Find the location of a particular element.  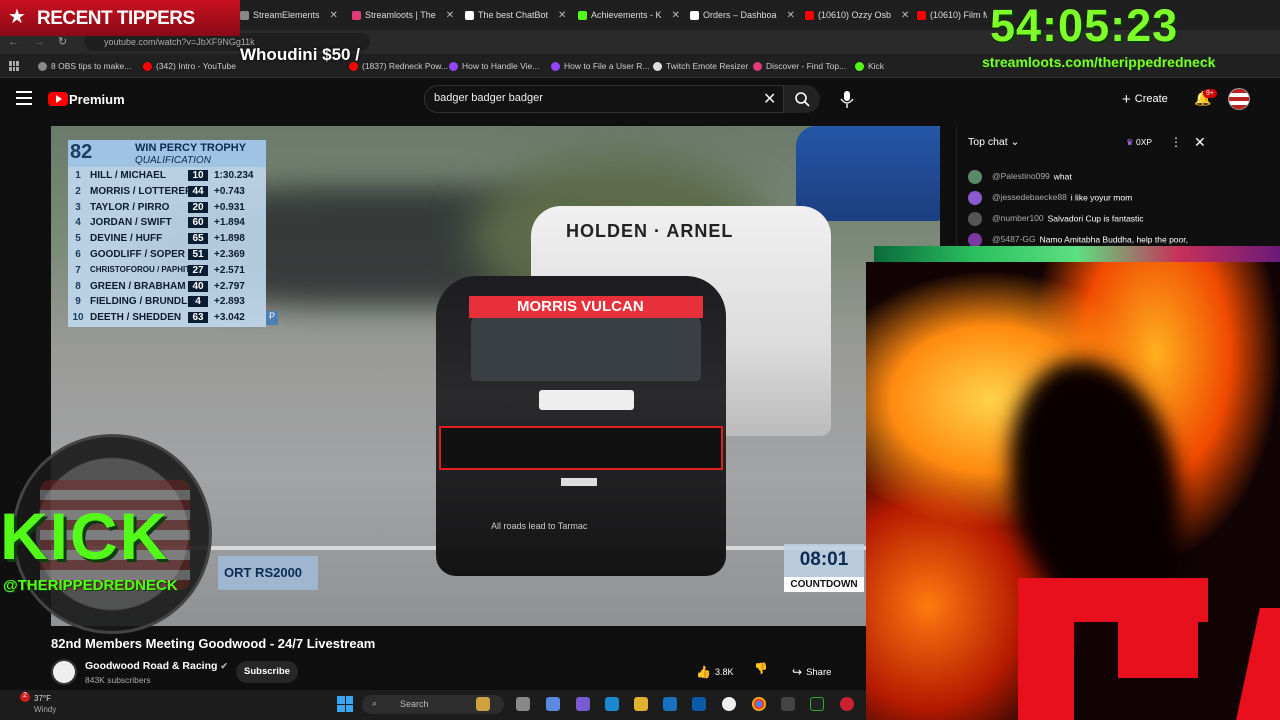

clear-search-icon: ✕ is located at coordinates (769, 99).